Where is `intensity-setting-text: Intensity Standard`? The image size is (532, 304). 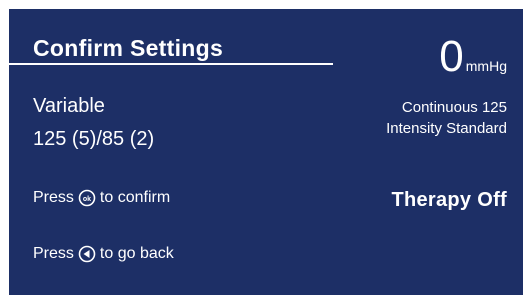 intensity-setting-text: Intensity Standard is located at coordinates (446, 128).